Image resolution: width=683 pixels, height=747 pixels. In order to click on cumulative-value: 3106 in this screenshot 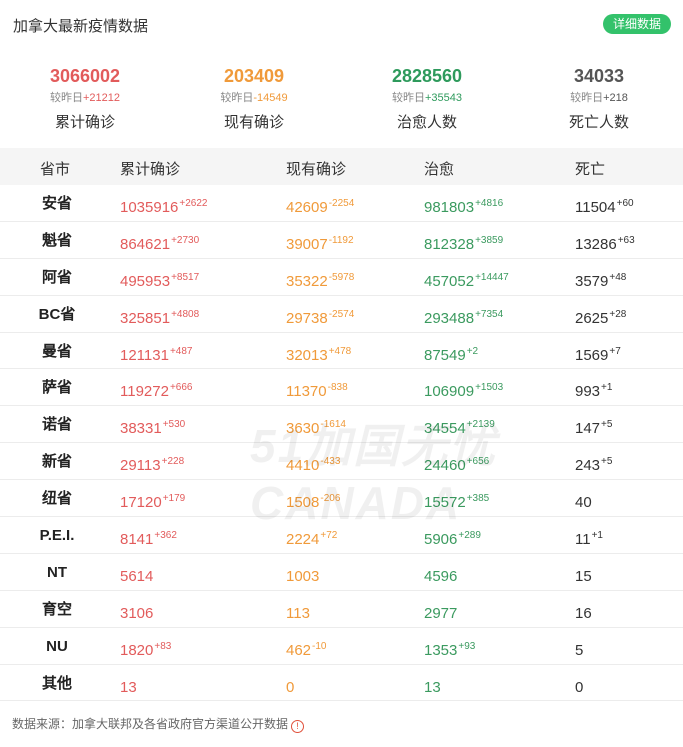, I will do `click(137, 613)`.